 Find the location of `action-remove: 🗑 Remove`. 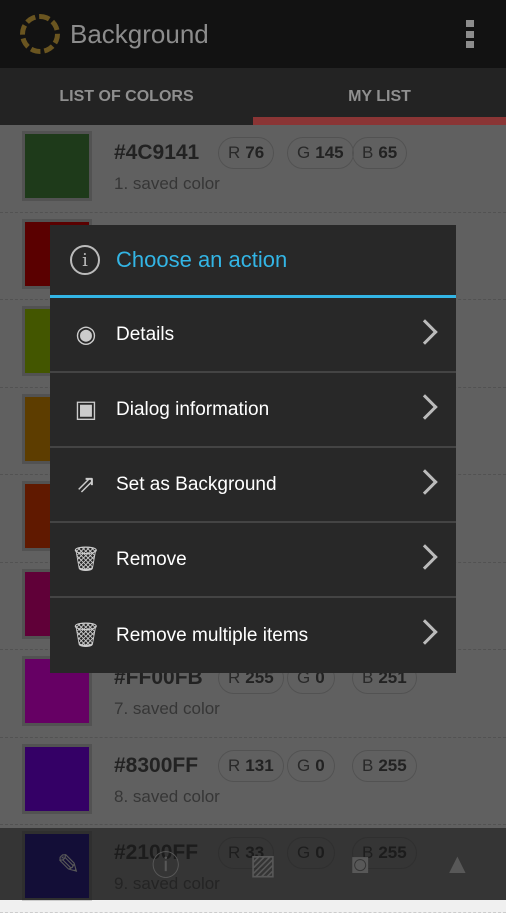

action-remove: 🗑 Remove is located at coordinates (253, 560).